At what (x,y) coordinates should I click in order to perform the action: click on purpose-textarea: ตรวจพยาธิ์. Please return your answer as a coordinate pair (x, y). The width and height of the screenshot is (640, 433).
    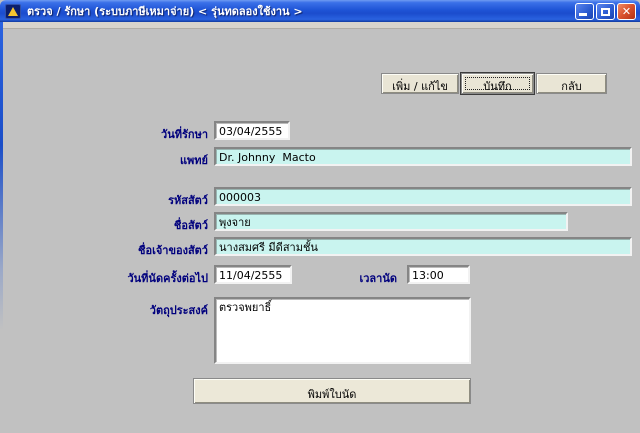
    Looking at the image, I should click on (342, 330).